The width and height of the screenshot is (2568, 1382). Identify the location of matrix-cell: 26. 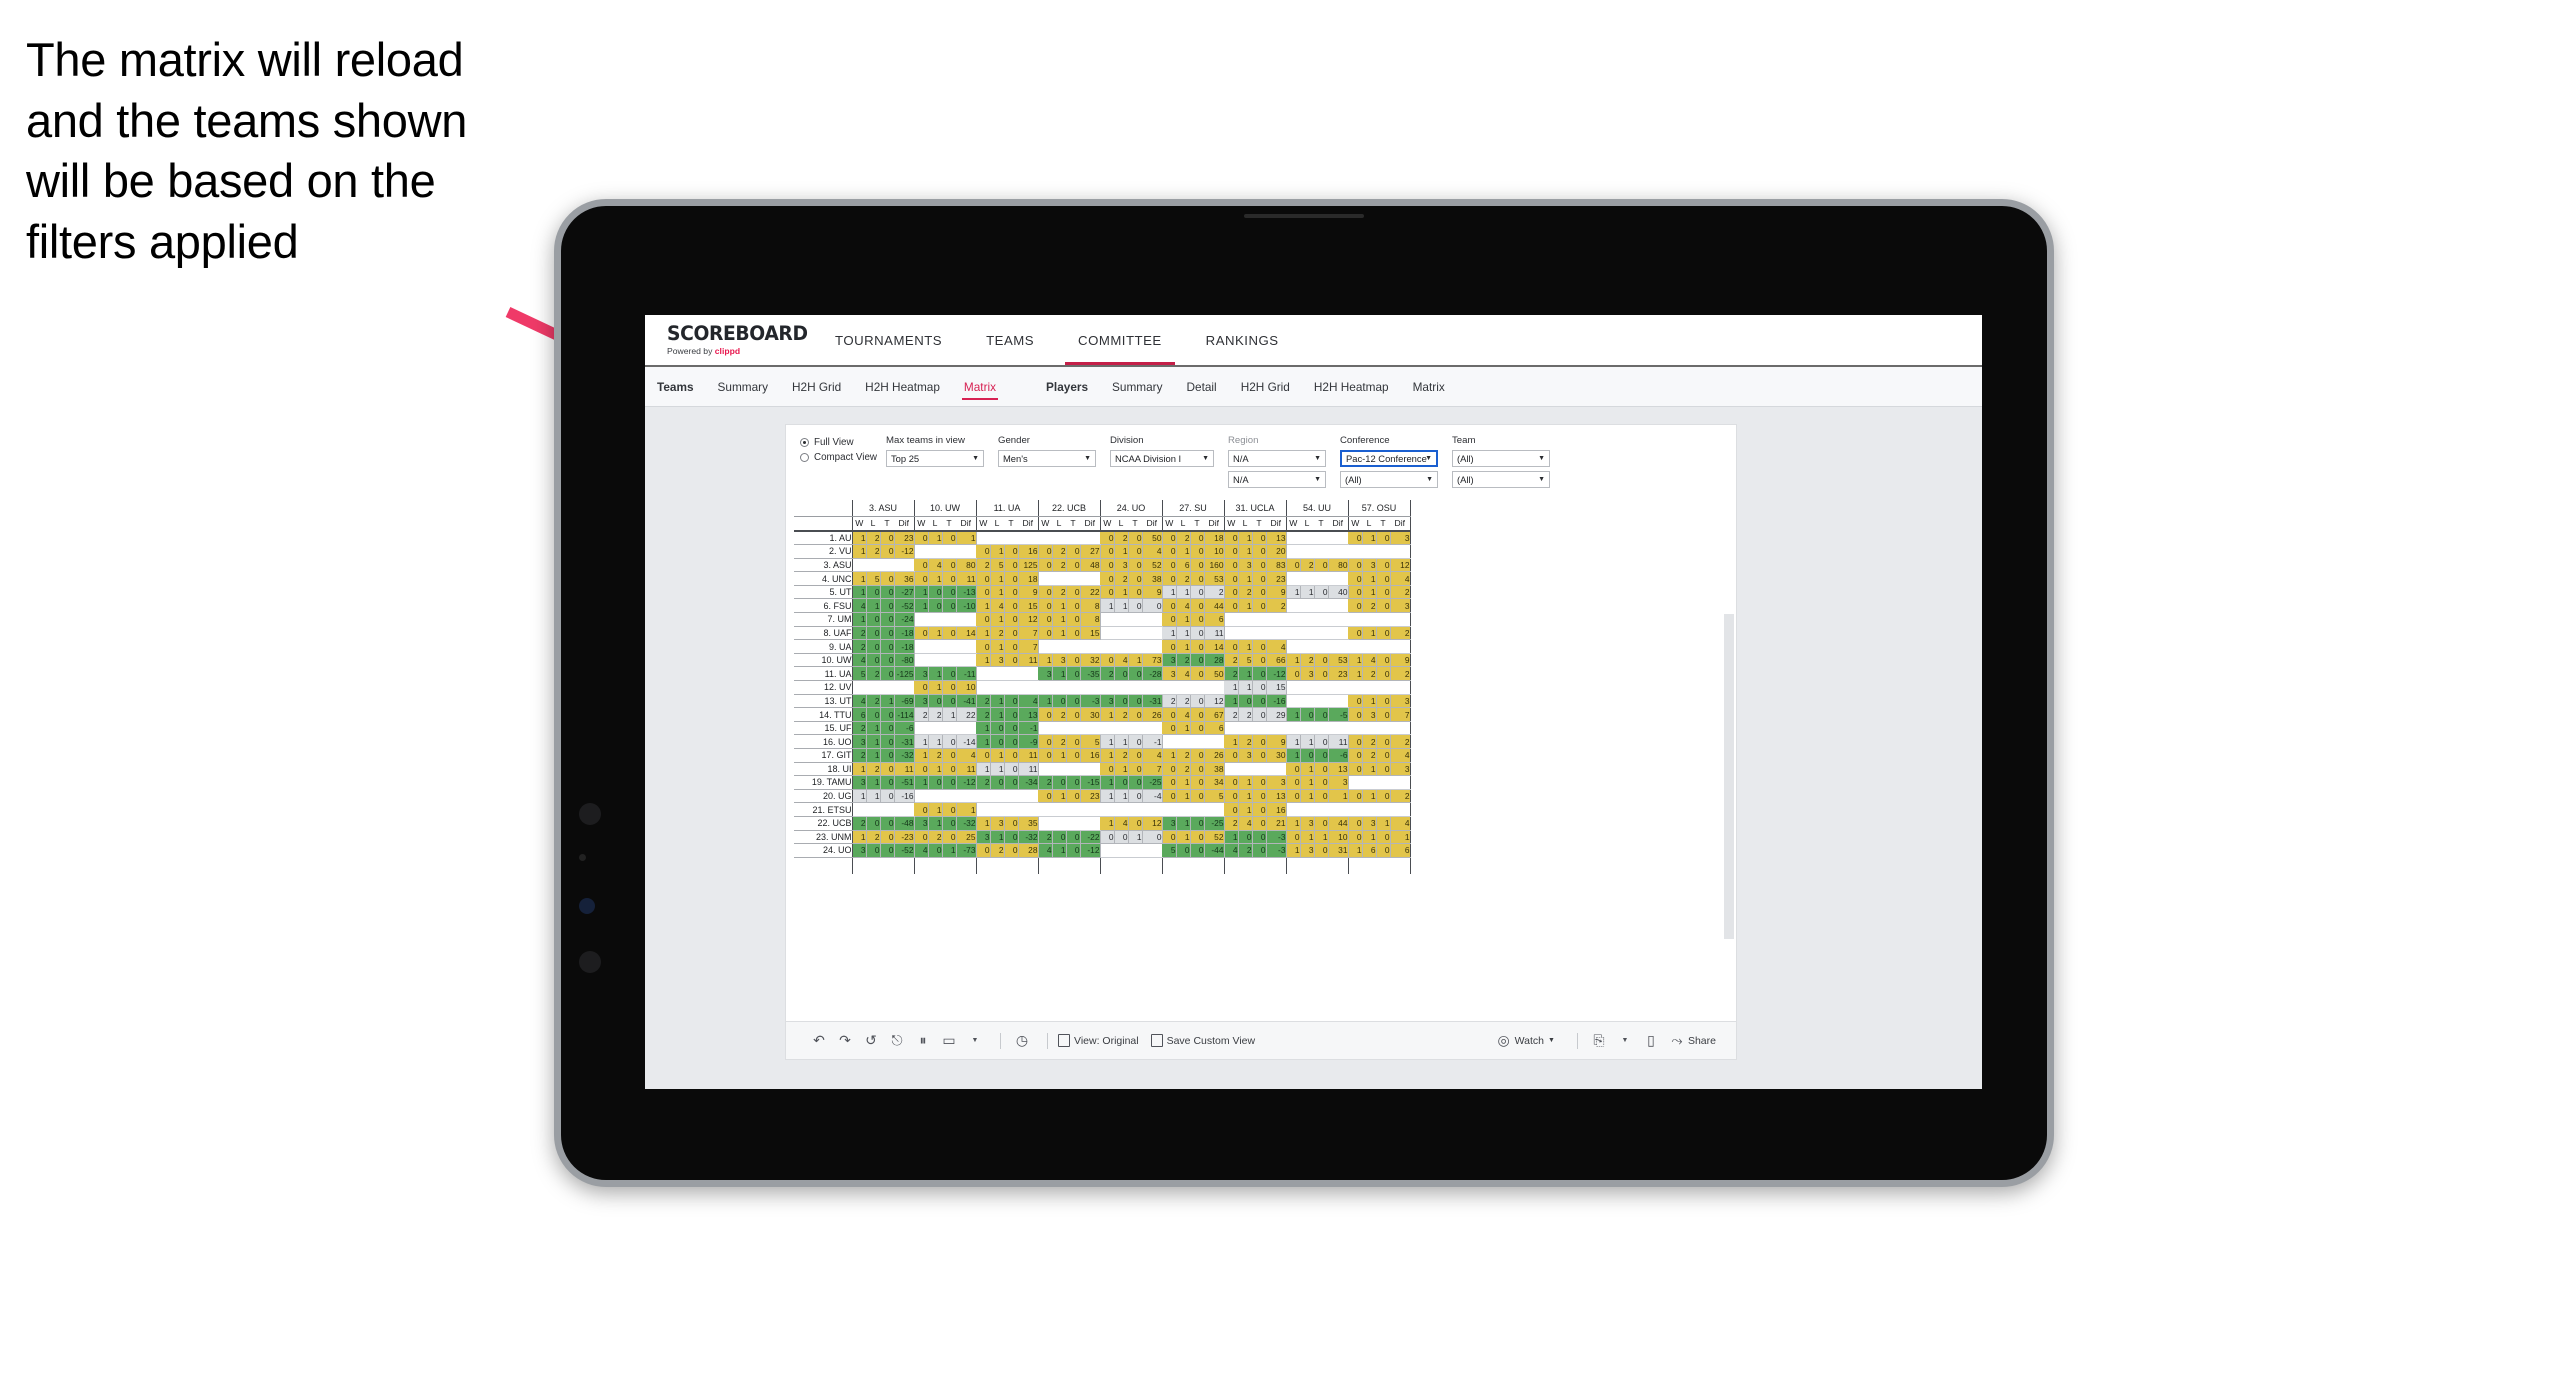
(1214, 755).